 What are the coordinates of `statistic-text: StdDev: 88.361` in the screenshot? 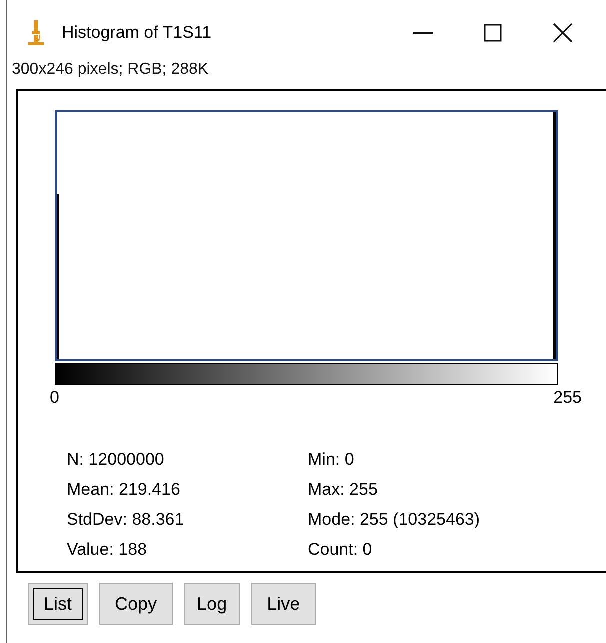 It's located at (126, 520).